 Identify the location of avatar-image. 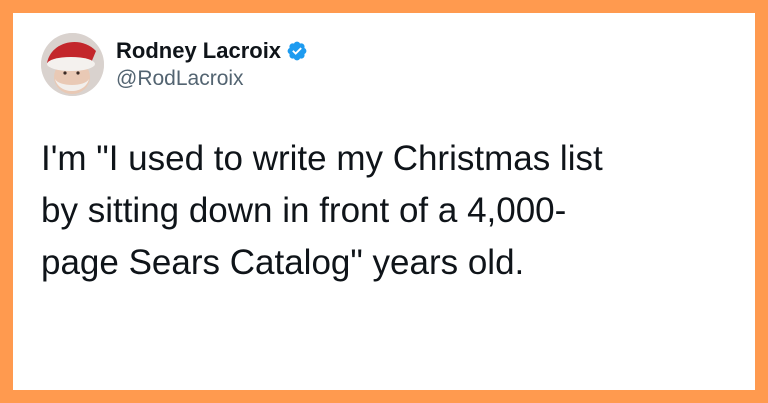
(72, 64).